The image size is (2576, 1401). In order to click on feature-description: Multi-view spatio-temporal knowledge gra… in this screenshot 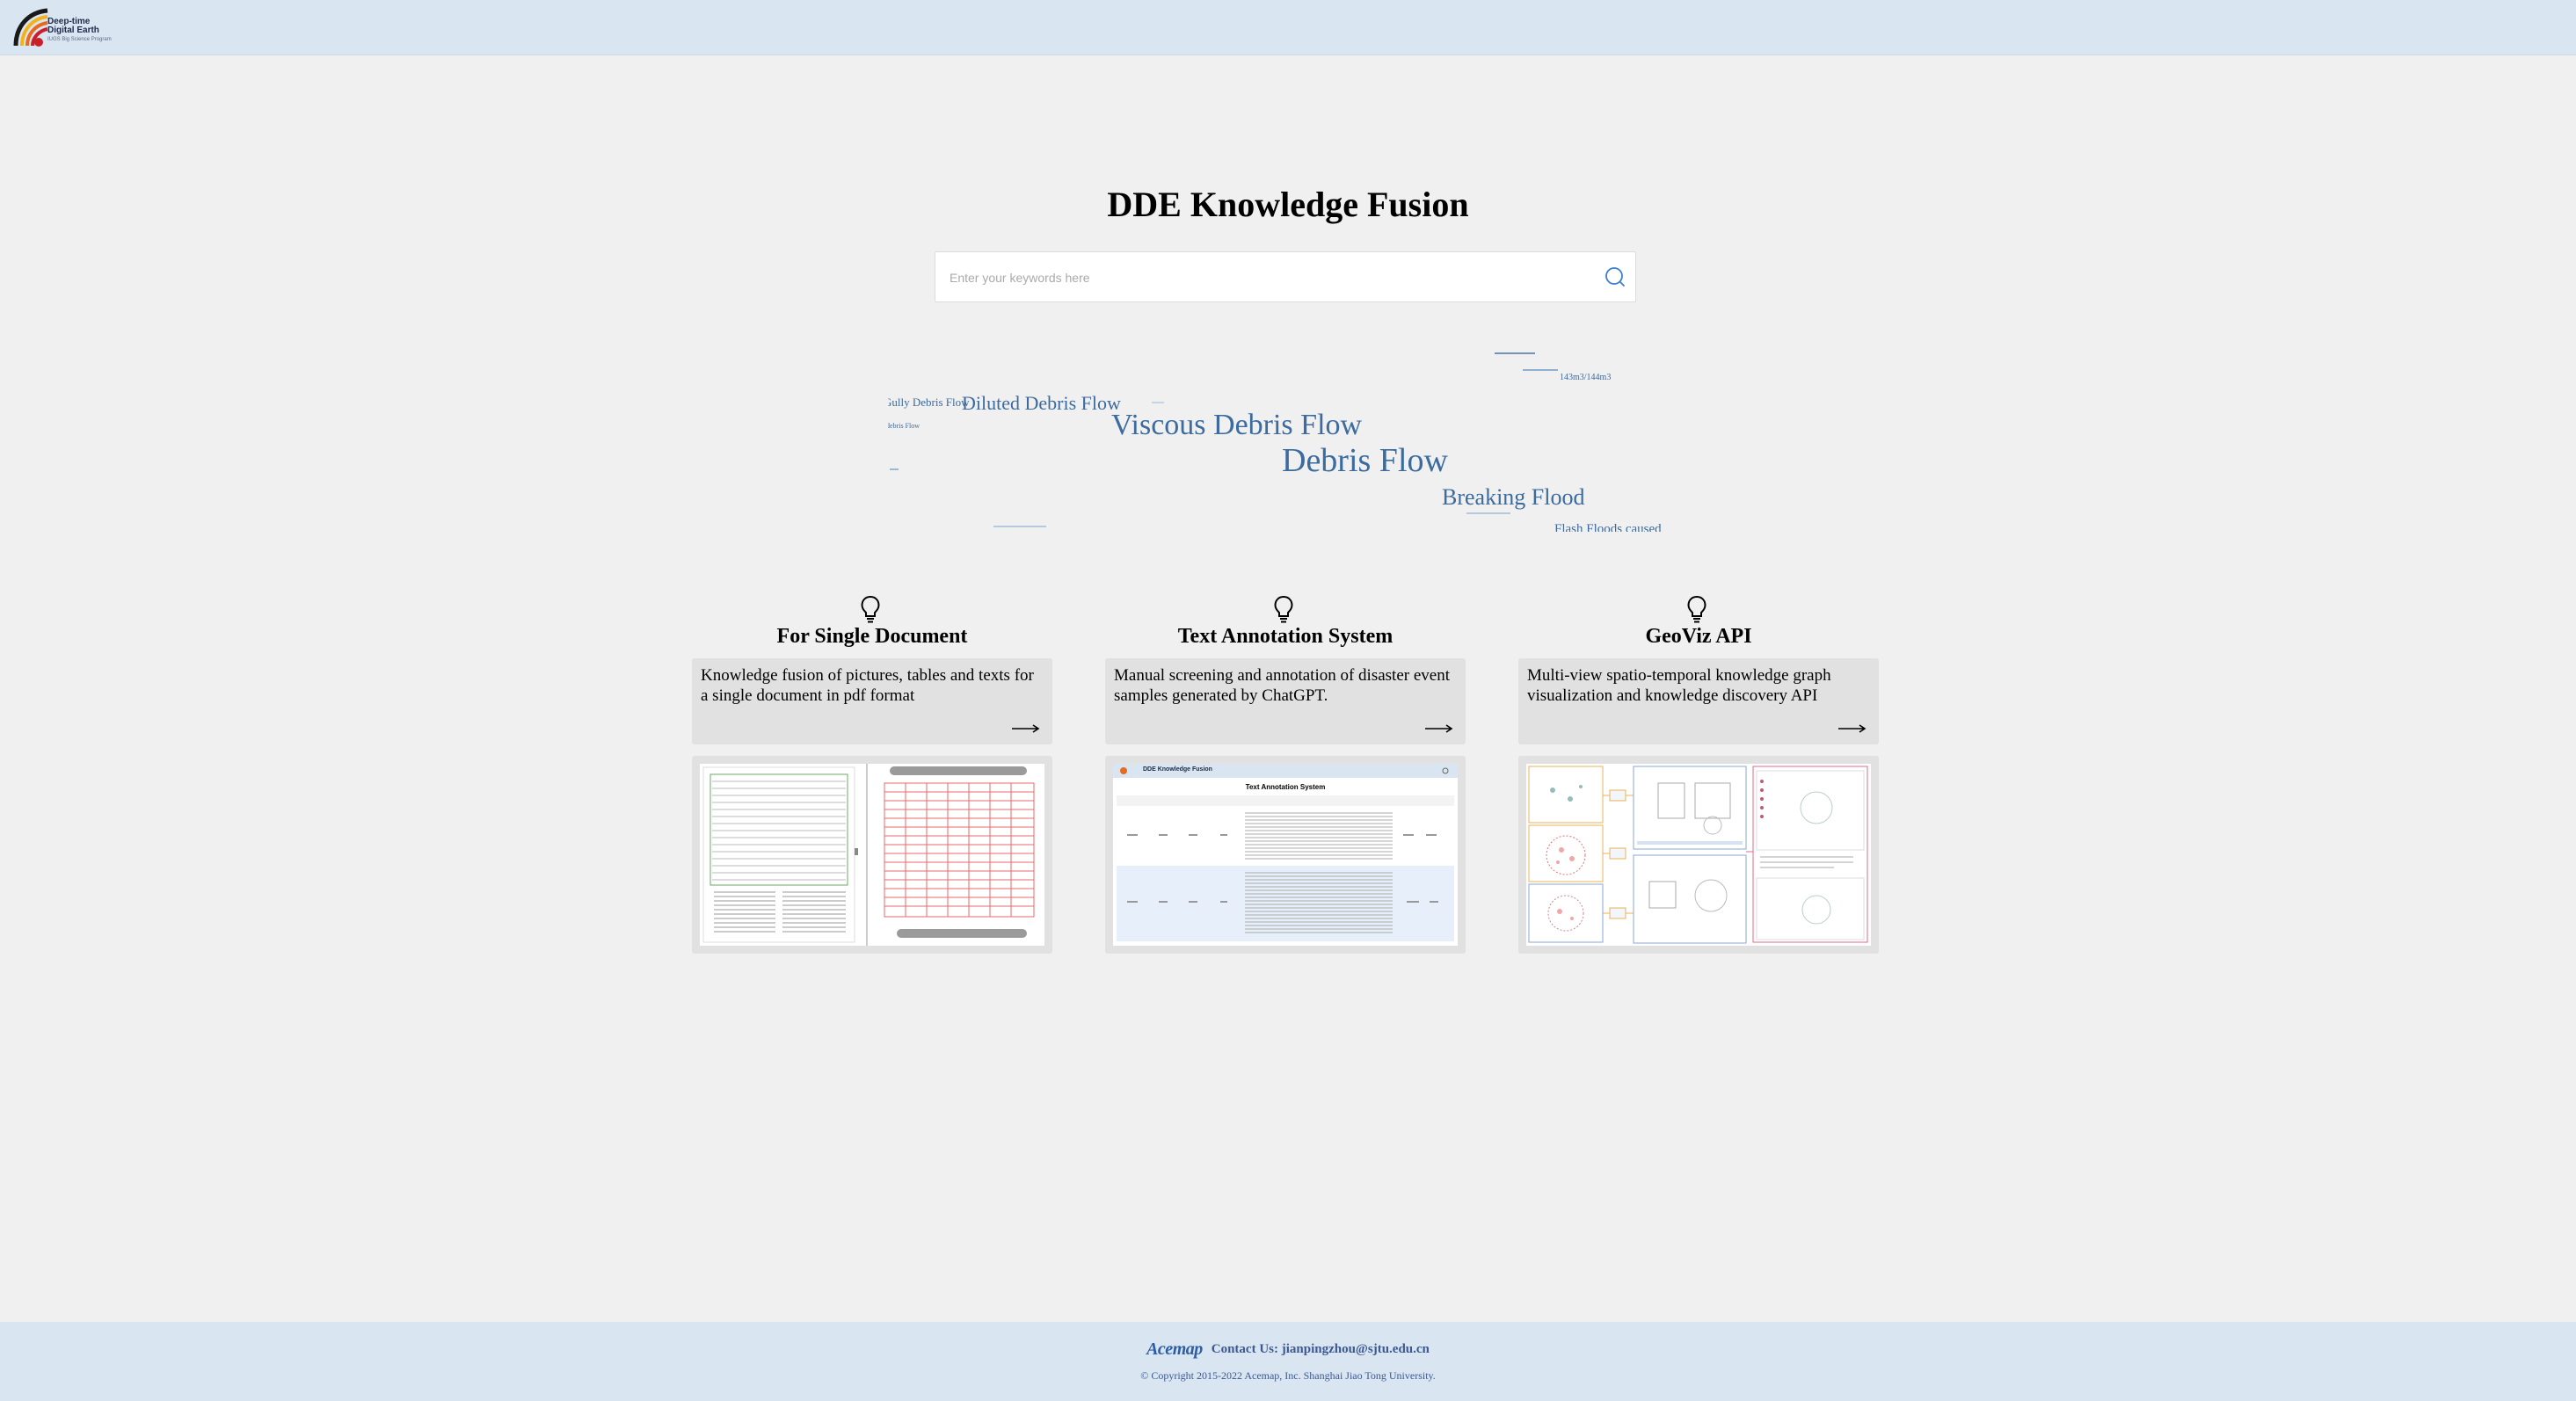, I will do `click(1679, 686)`.